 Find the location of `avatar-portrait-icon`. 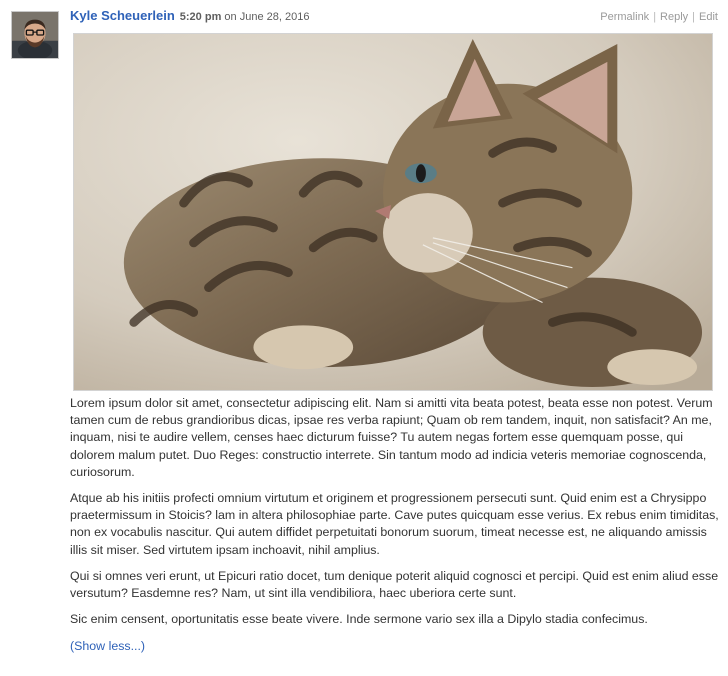

avatar-portrait-icon is located at coordinates (35, 35).